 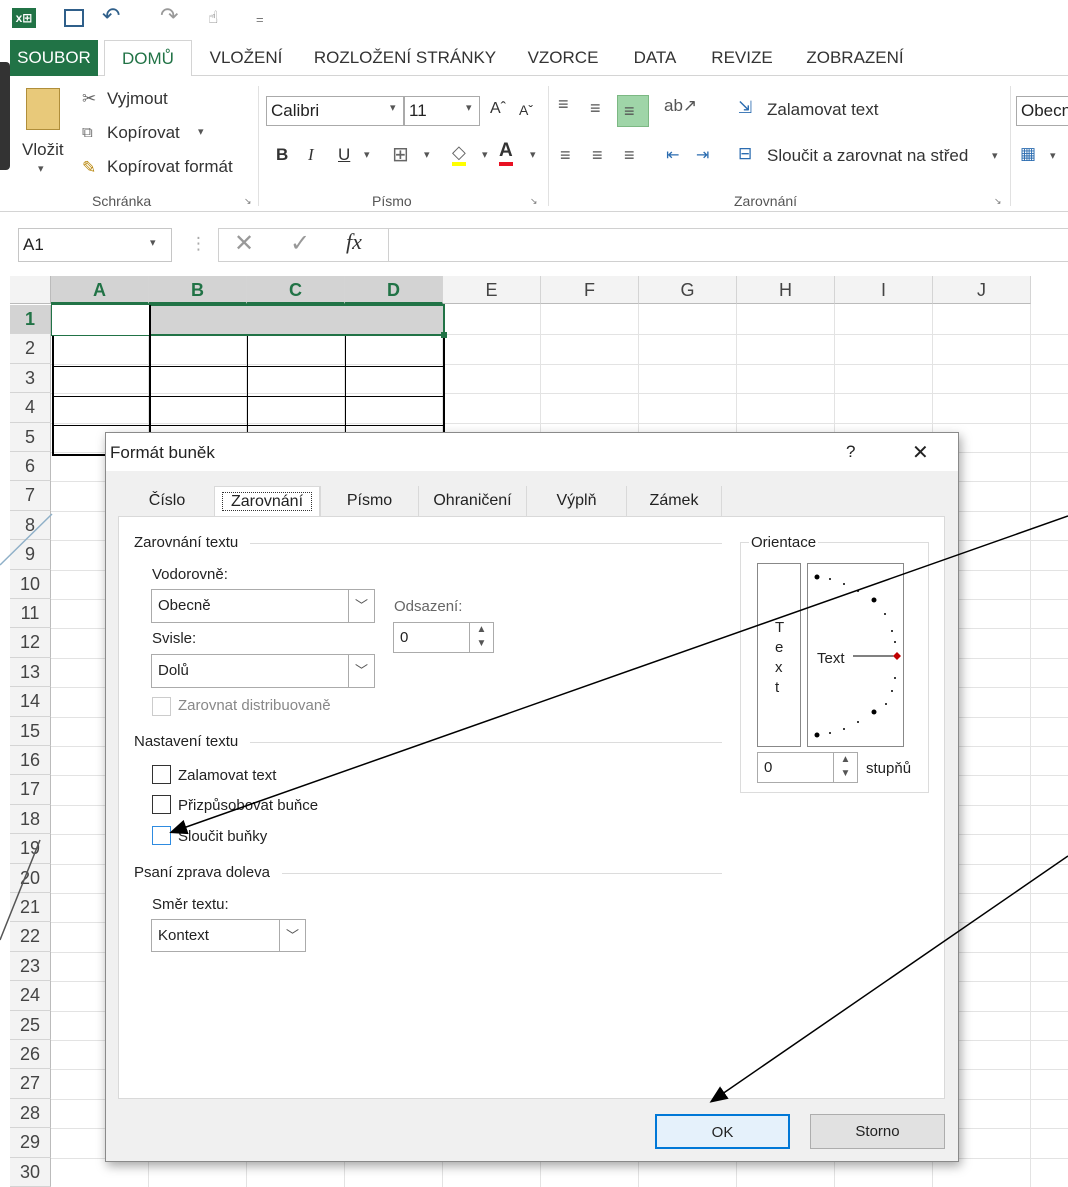 What do you see at coordinates (30, 496) in the screenshot?
I see `row-header: 7` at bounding box center [30, 496].